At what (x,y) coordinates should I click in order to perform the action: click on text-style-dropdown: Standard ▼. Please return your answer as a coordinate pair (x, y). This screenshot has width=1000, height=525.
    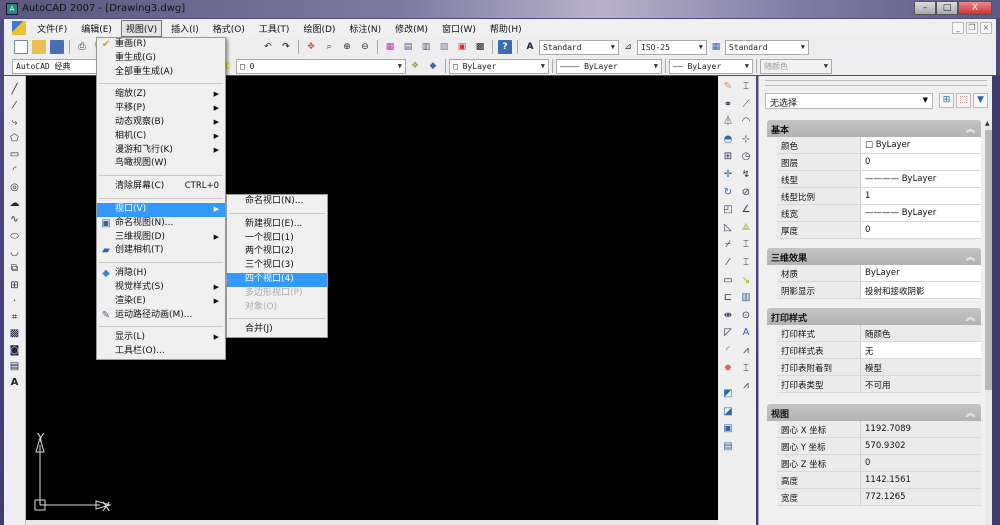
    Looking at the image, I should click on (579, 47).